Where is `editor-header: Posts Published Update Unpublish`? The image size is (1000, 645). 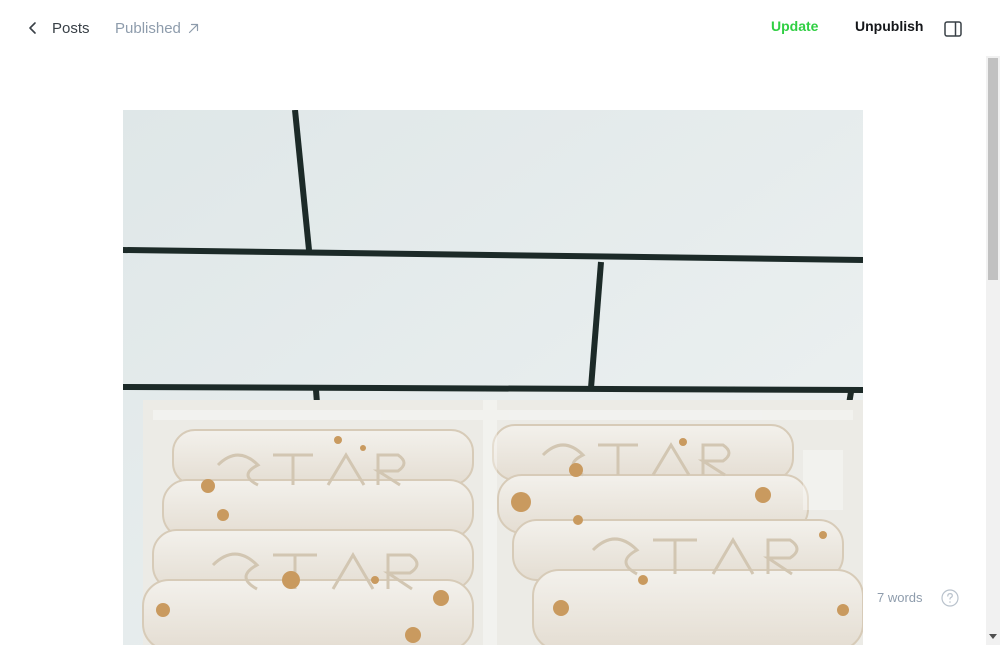 editor-header: Posts Published Update Unpublish is located at coordinates (500, 28).